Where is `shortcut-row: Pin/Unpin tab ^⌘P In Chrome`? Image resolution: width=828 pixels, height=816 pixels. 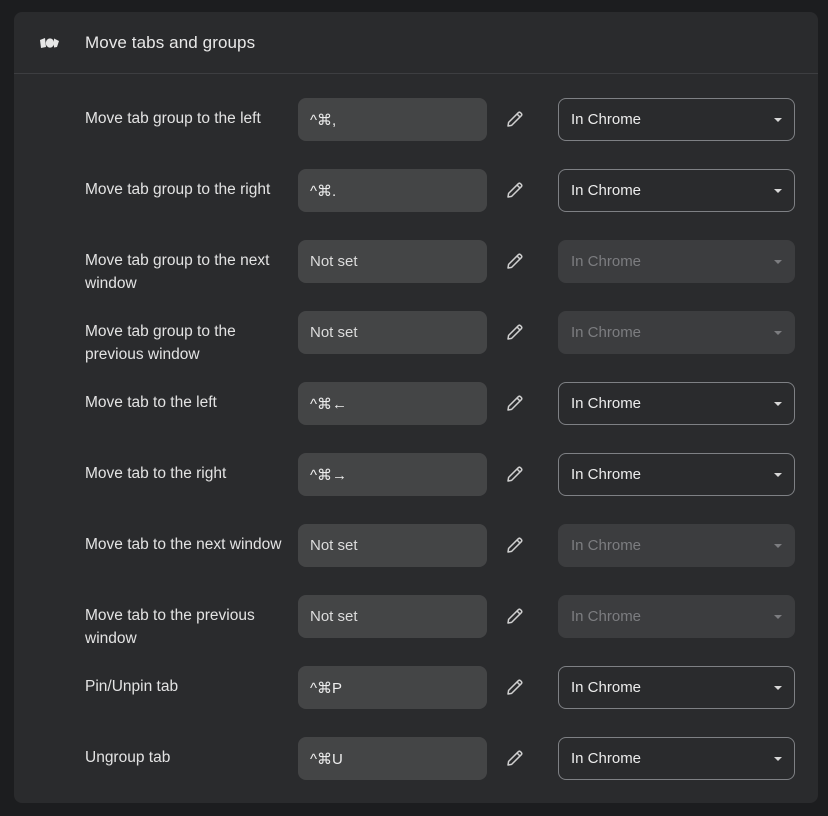
shortcut-row: Pin/Unpin tab ^⌘P In Chrome is located at coordinates (416, 701).